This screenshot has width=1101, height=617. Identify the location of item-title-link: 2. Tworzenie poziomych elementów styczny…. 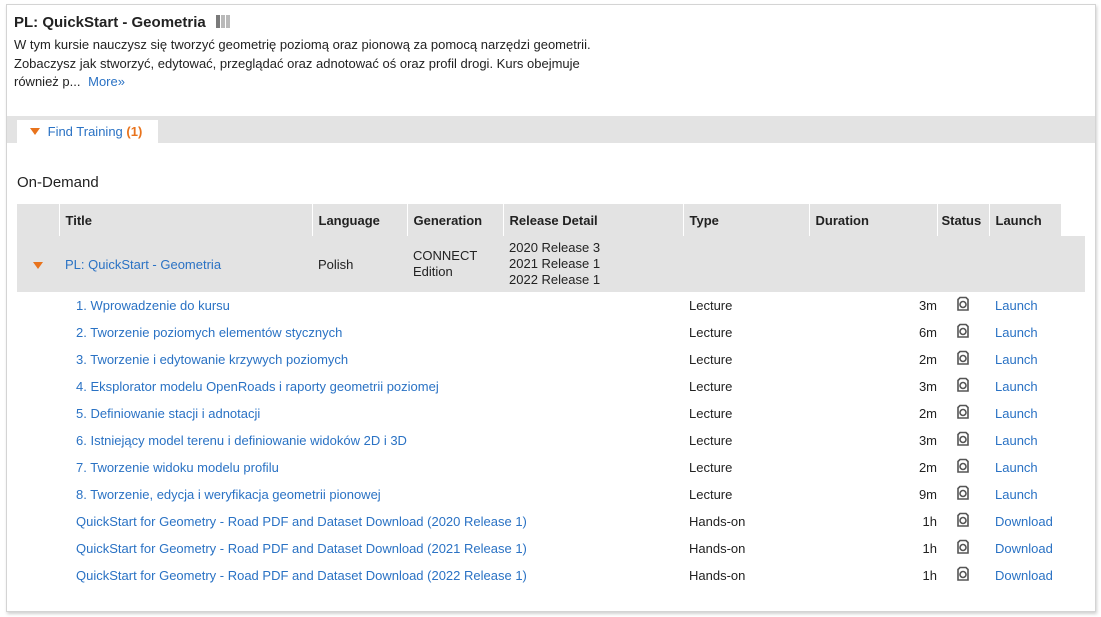
(209, 332).